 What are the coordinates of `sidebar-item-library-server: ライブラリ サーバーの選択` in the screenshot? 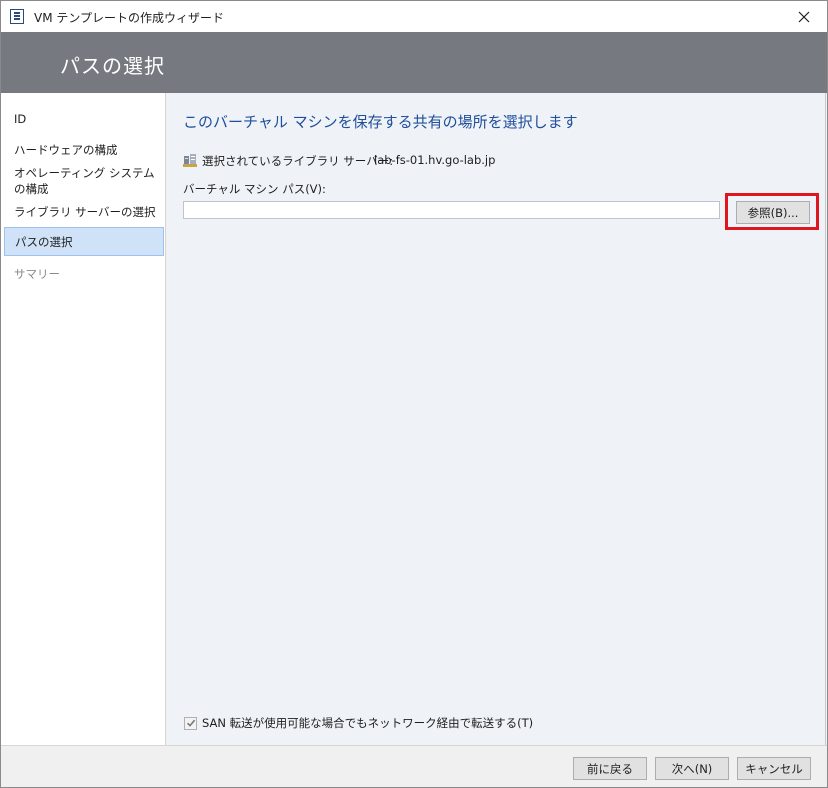 It's located at (84, 211).